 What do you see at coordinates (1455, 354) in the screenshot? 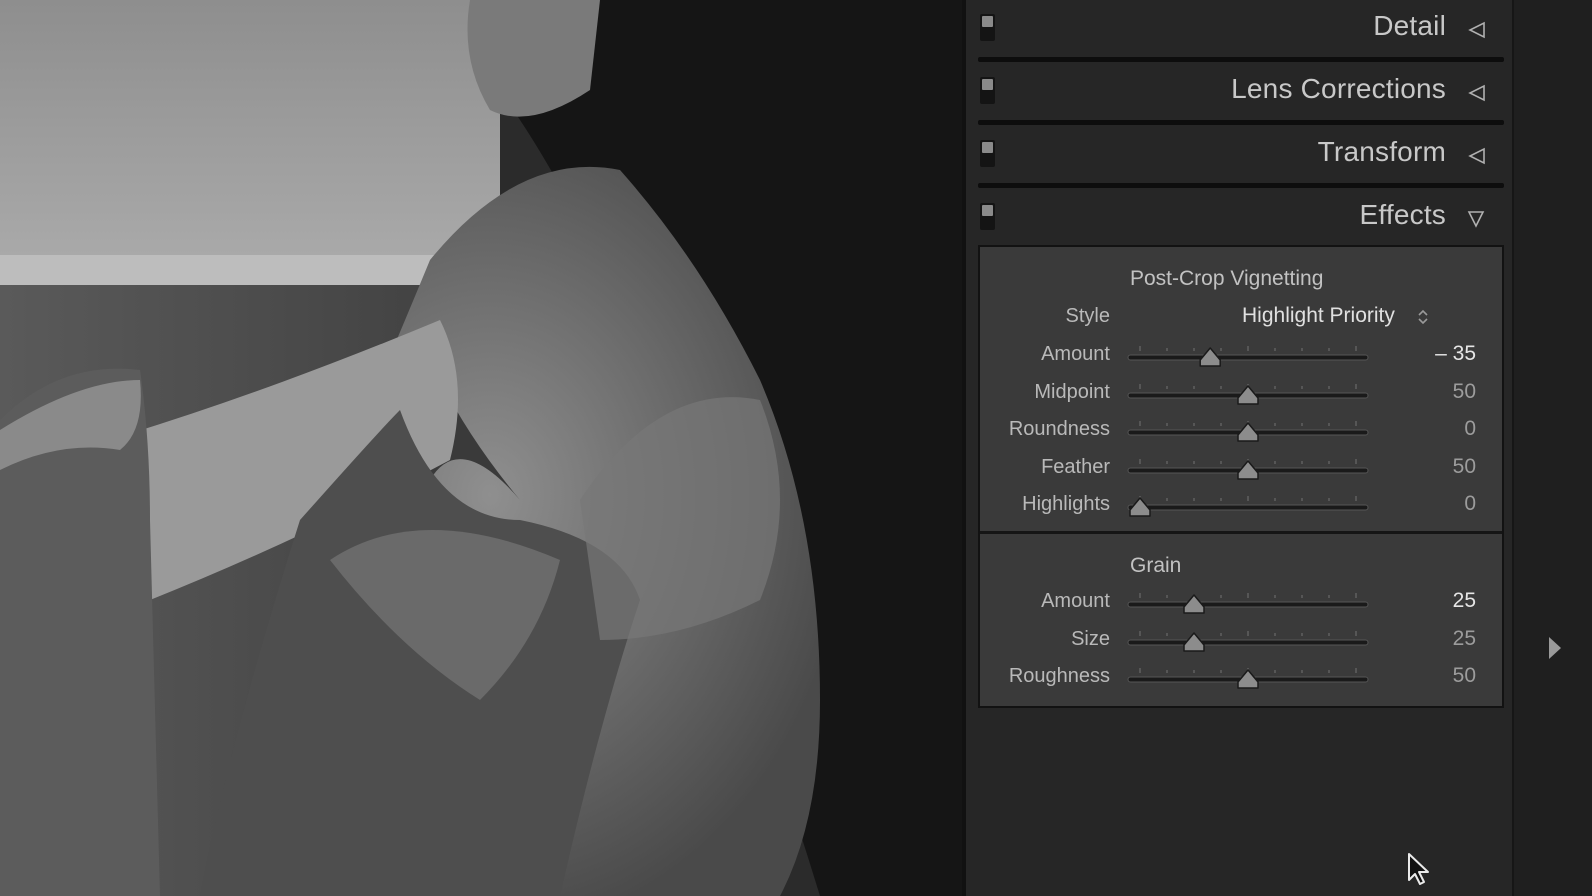
I see `vignetting-amount-value: – 35` at bounding box center [1455, 354].